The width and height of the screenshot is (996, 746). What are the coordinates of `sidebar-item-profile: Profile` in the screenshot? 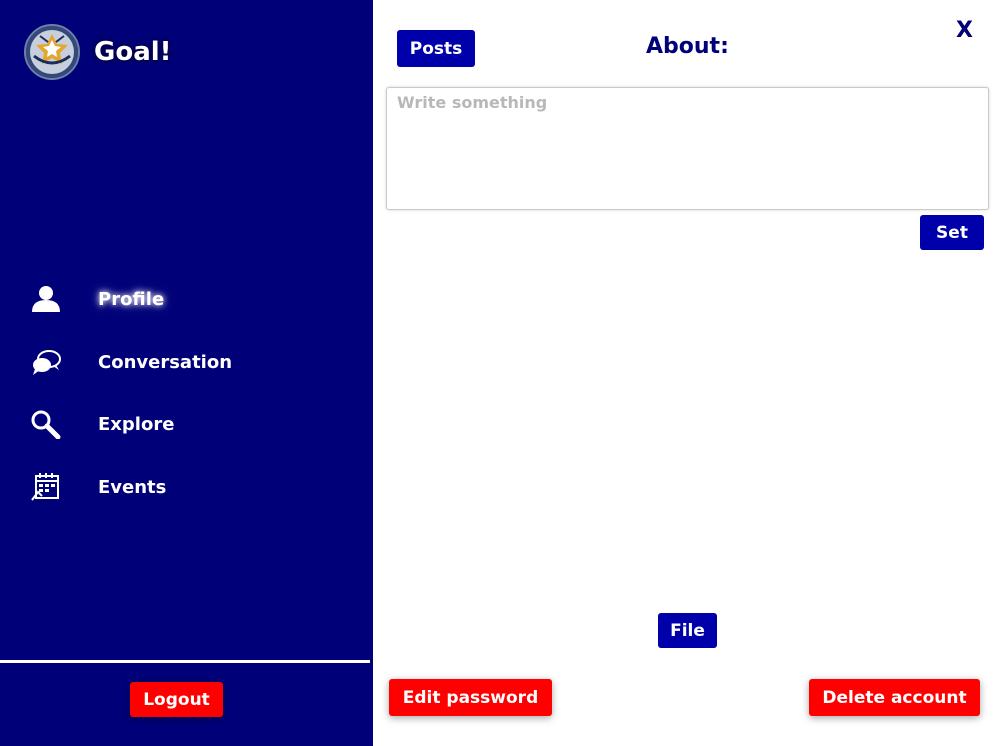 It's located at (97, 299).